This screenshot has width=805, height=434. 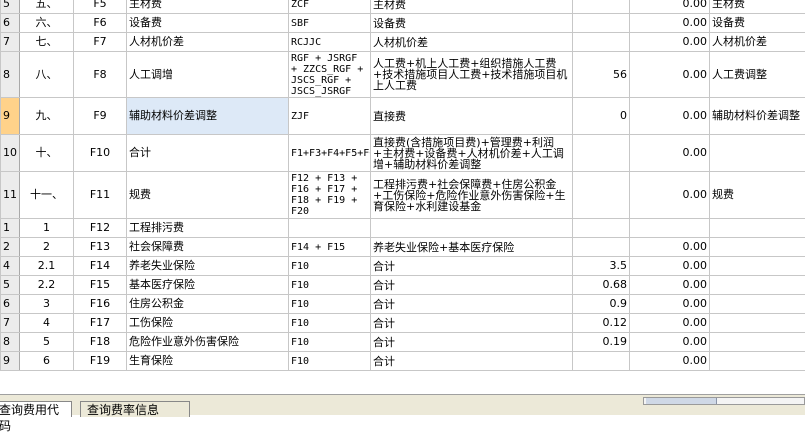 I want to click on fee-name-cell: 生育保险, so click(x=208, y=361).